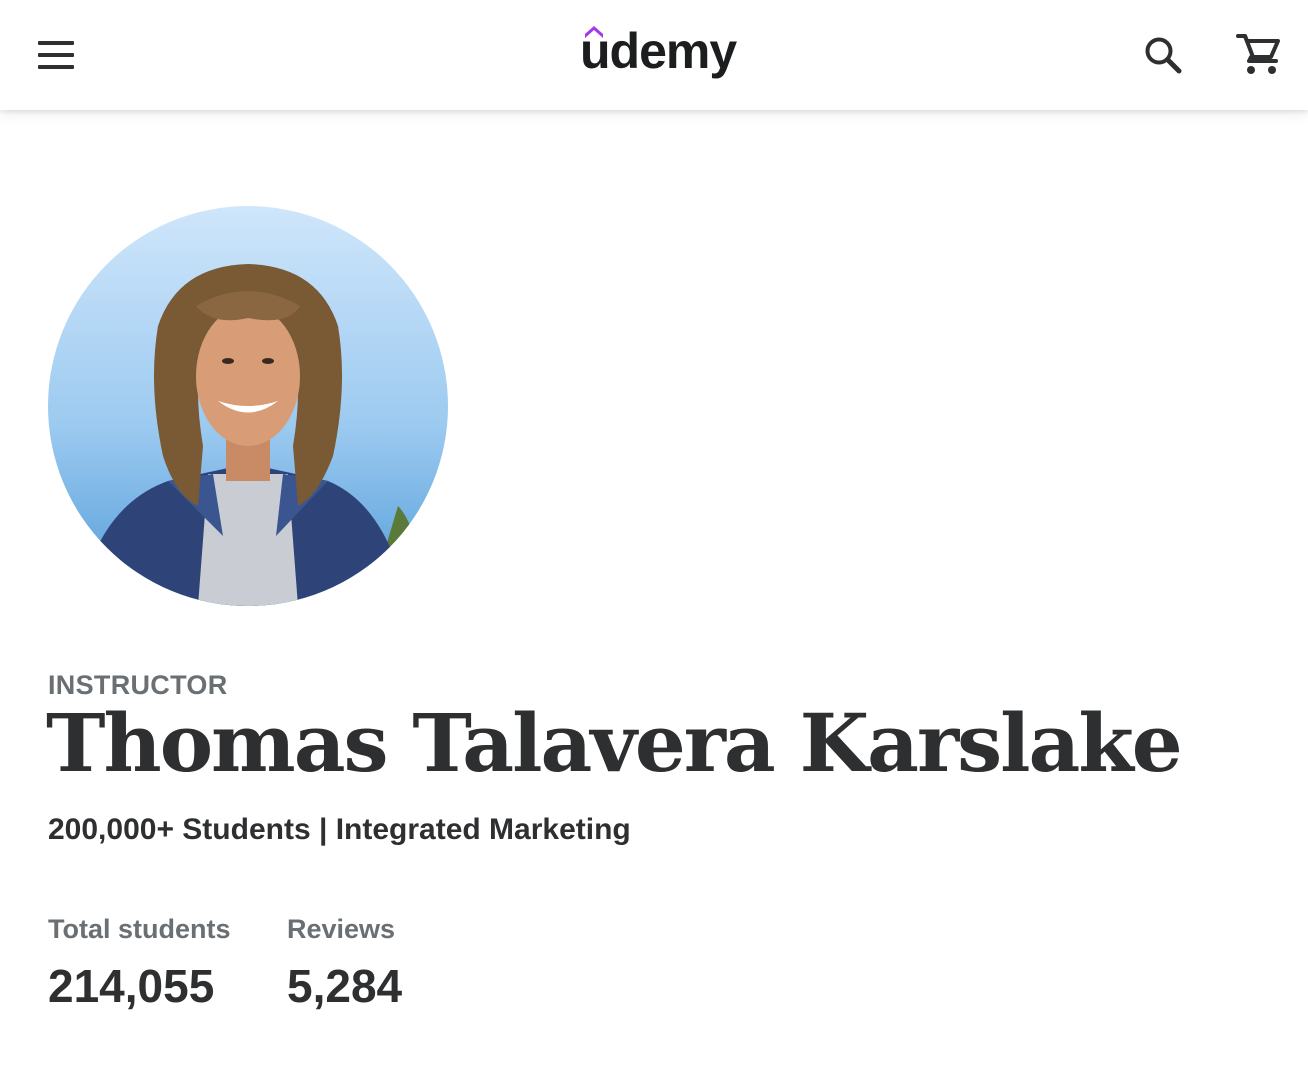 This screenshot has width=1308, height=1072. Describe the element at coordinates (56, 55) in the screenshot. I see `hamburger-menu-icon` at that location.